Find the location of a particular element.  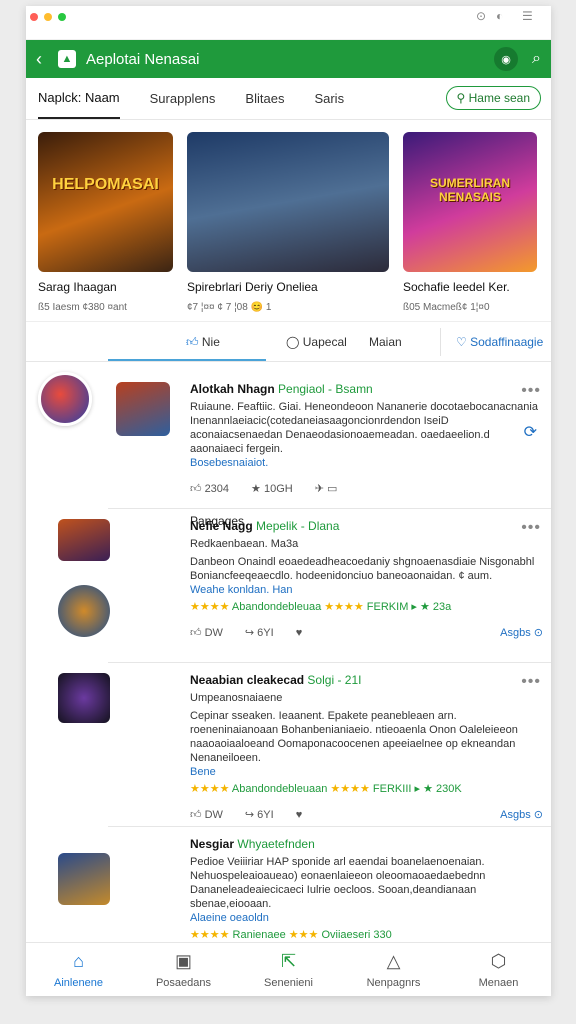

post-2-more-link: Asgbs ⊙ is located at coordinates (521, 633).